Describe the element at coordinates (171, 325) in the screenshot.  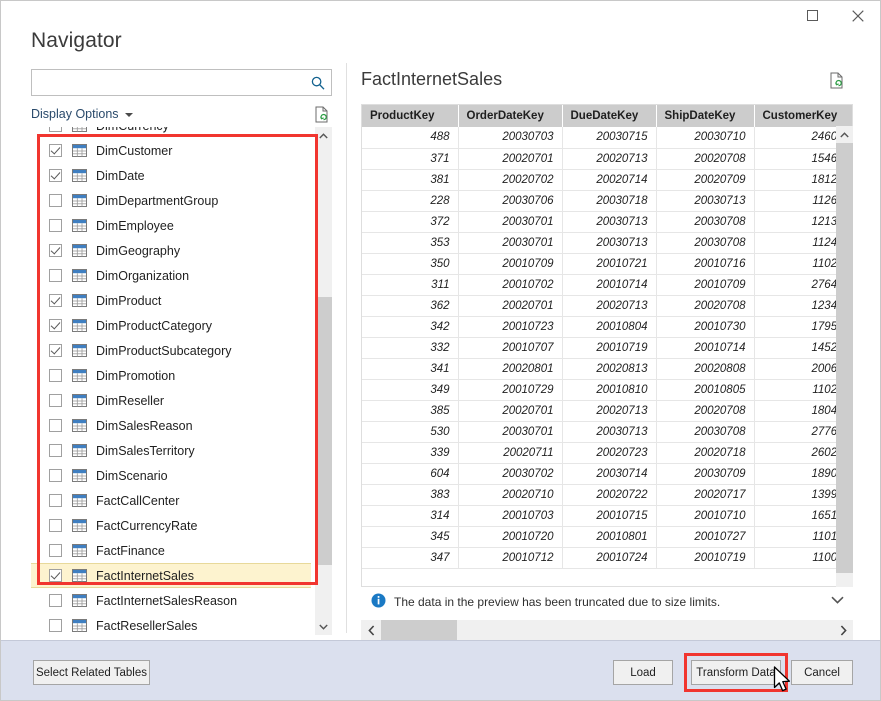
I see `tree-item-dimproductcategory: DimProductCategory` at that location.